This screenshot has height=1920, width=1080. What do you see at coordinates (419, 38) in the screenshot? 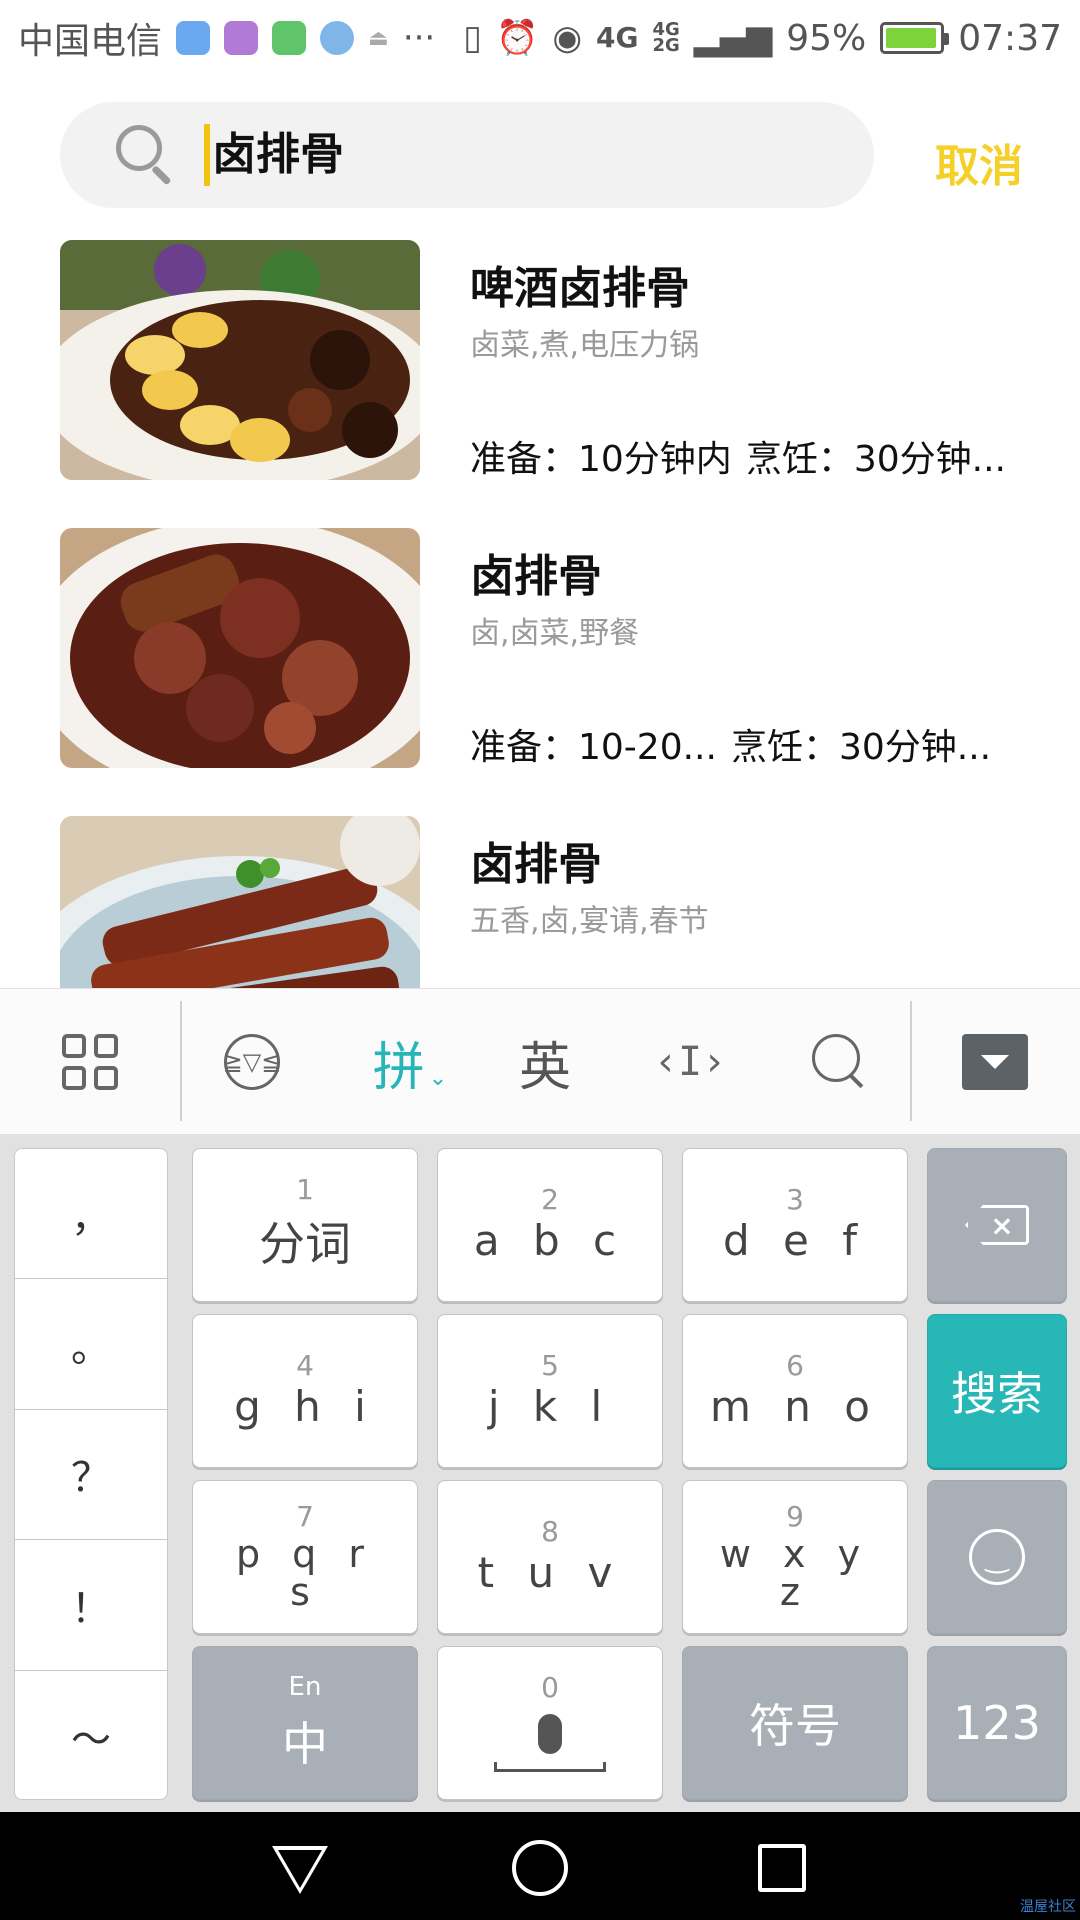
I see `more-notifications-icon: ···` at bounding box center [419, 38].